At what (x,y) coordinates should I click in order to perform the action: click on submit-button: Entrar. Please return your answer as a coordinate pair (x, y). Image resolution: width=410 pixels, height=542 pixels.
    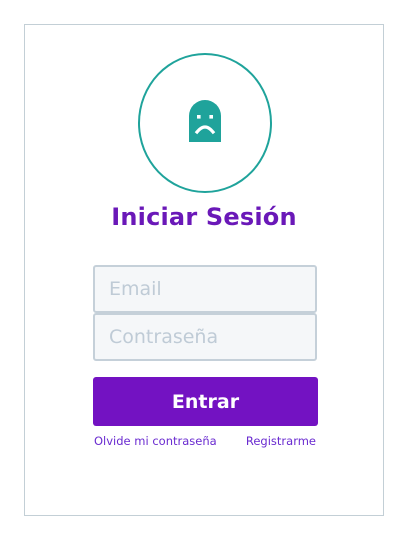
    Looking at the image, I should click on (205, 401).